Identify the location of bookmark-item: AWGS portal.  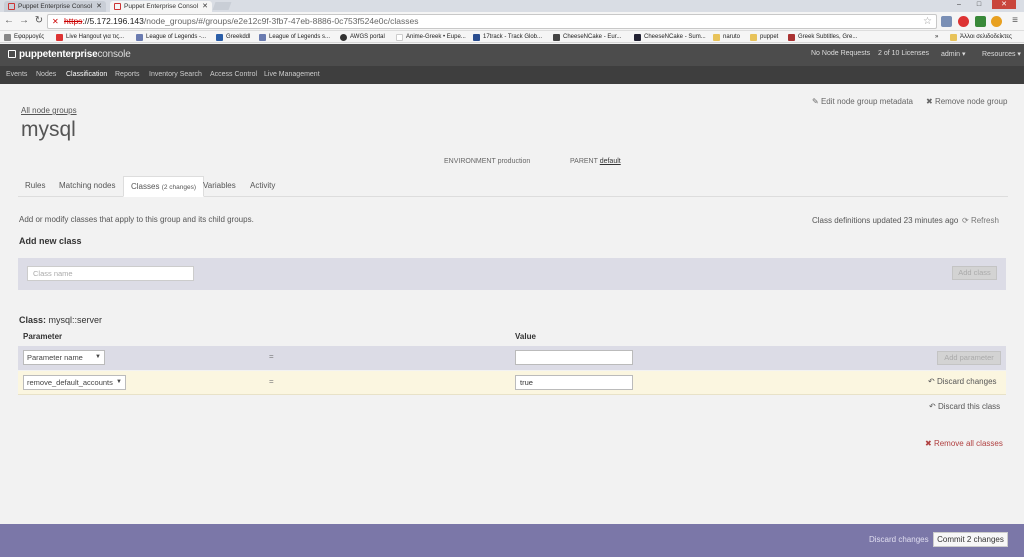
(362, 37).